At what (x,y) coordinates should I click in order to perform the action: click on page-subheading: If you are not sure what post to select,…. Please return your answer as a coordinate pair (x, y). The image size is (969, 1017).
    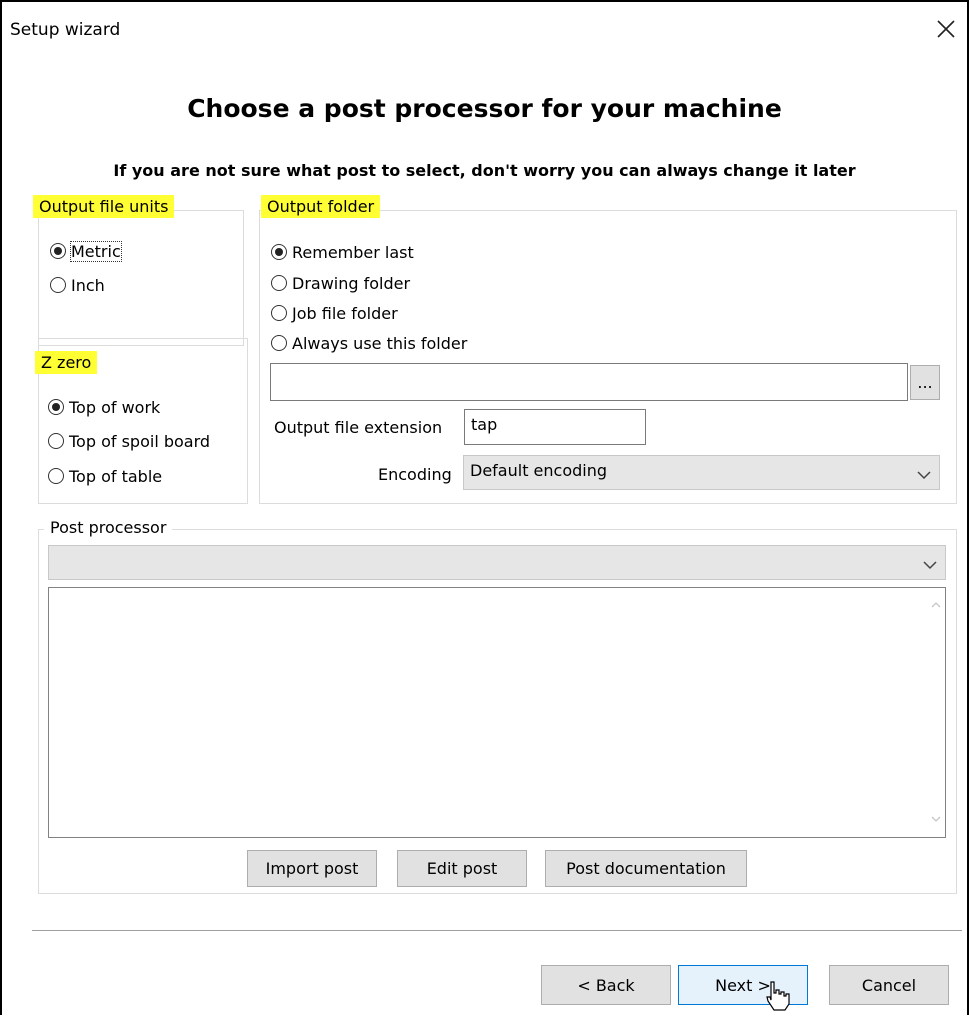
    Looking at the image, I should click on (484, 170).